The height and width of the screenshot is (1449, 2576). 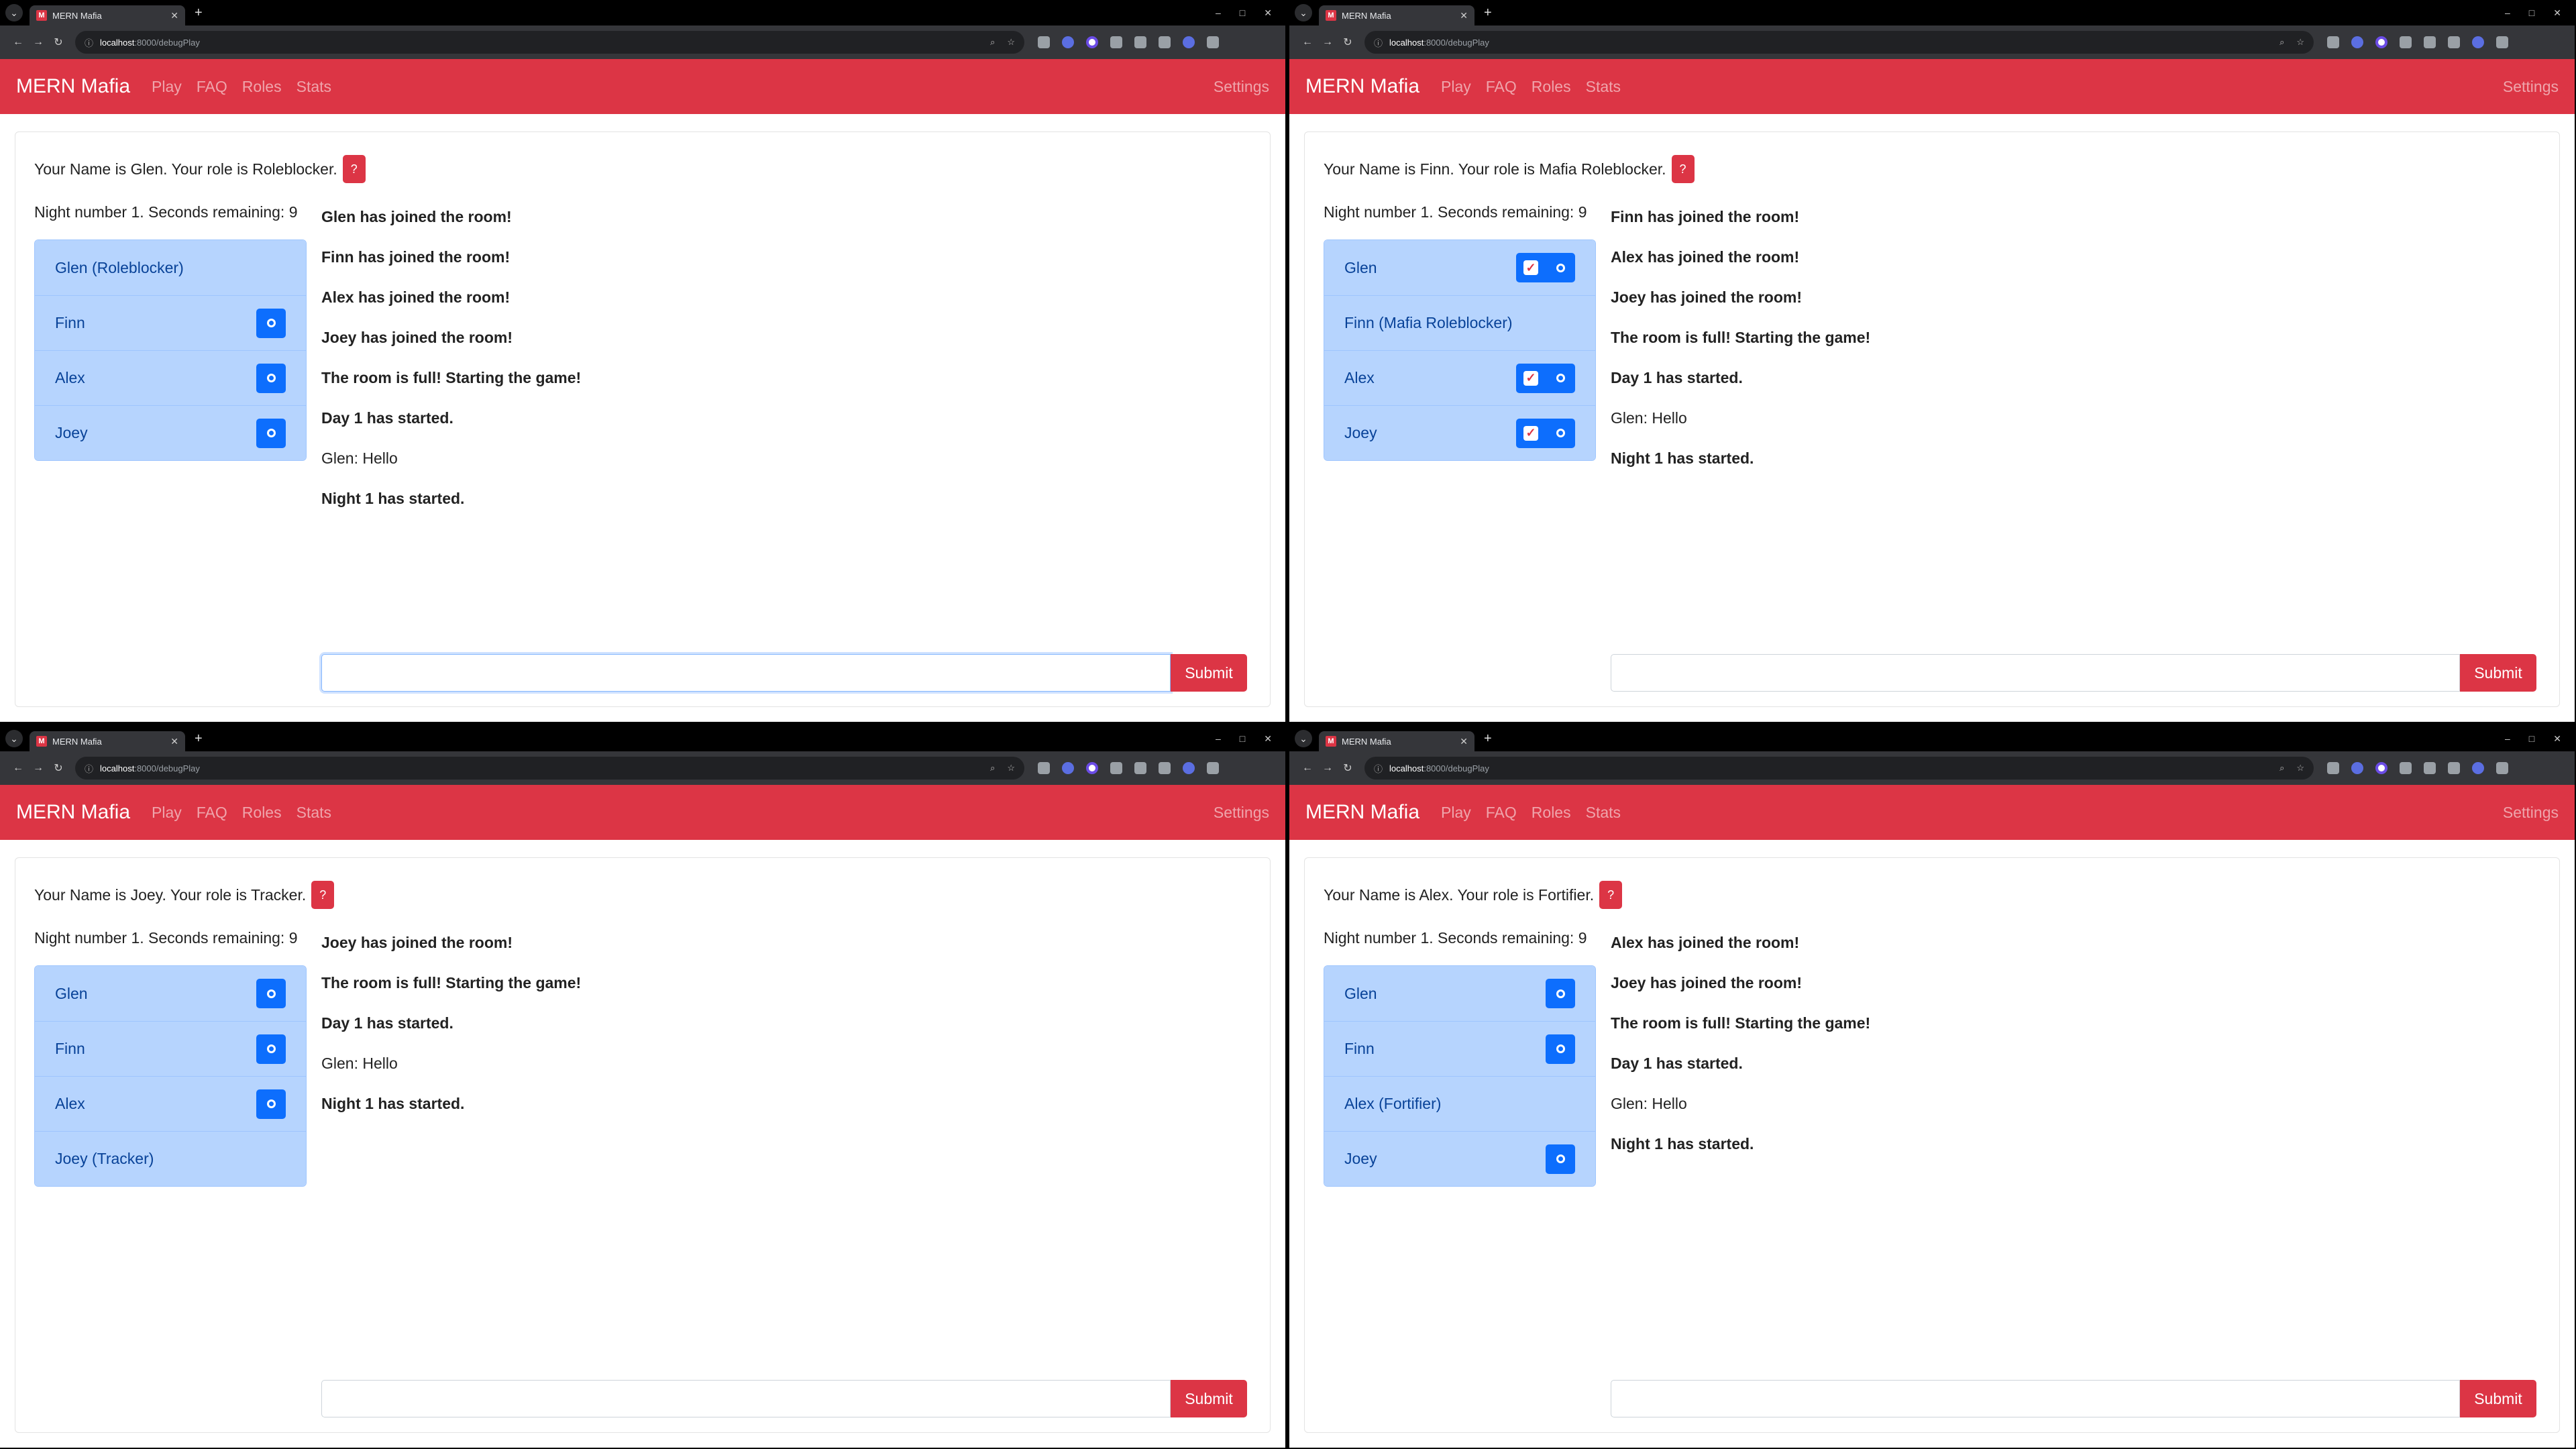 What do you see at coordinates (1213, 768) in the screenshot?
I see `kebab-menu-icon` at bounding box center [1213, 768].